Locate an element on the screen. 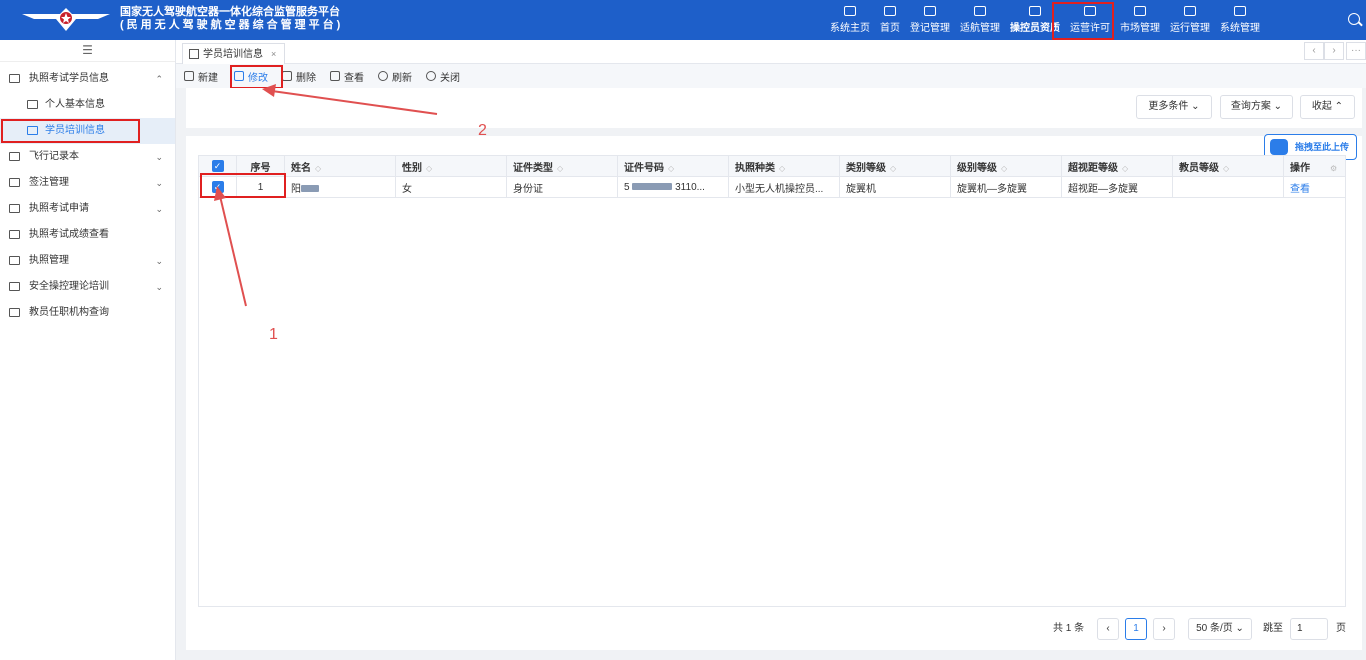 The width and height of the screenshot is (1366, 660). delete-button: 删除 is located at coordinates (299, 76).